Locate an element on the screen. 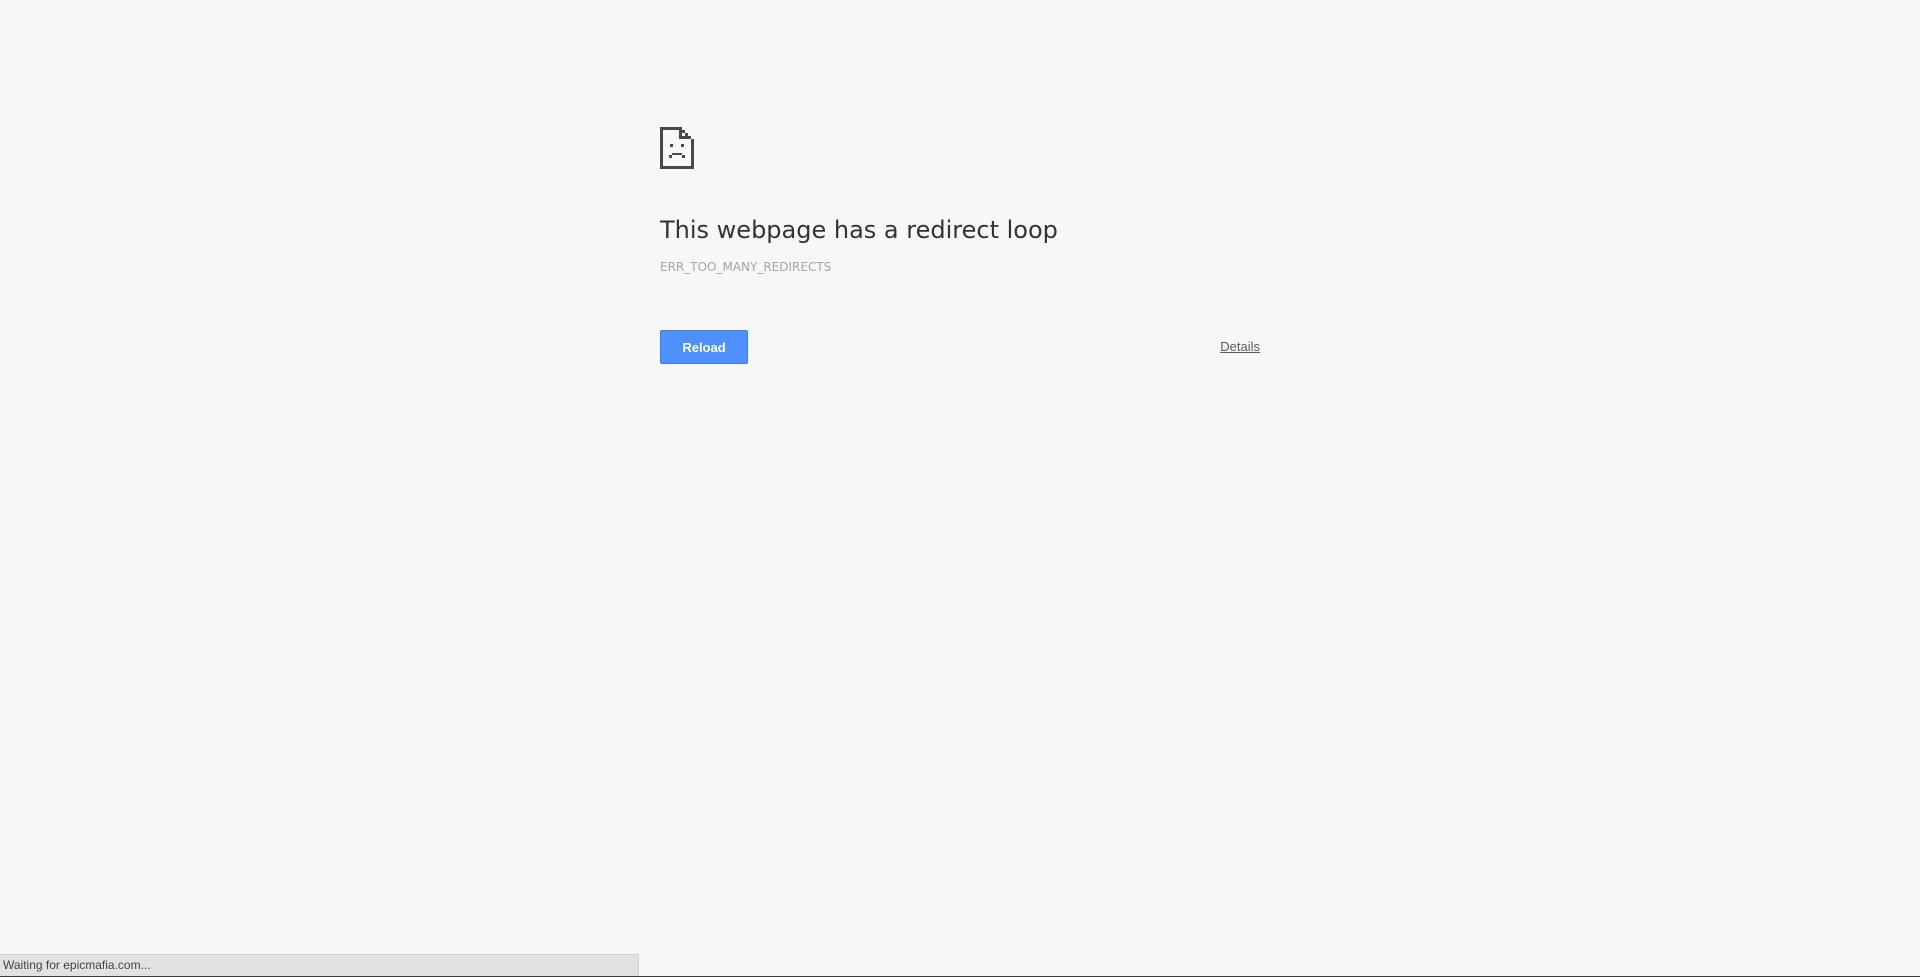  button-row: Reload Details is located at coordinates (960, 347).